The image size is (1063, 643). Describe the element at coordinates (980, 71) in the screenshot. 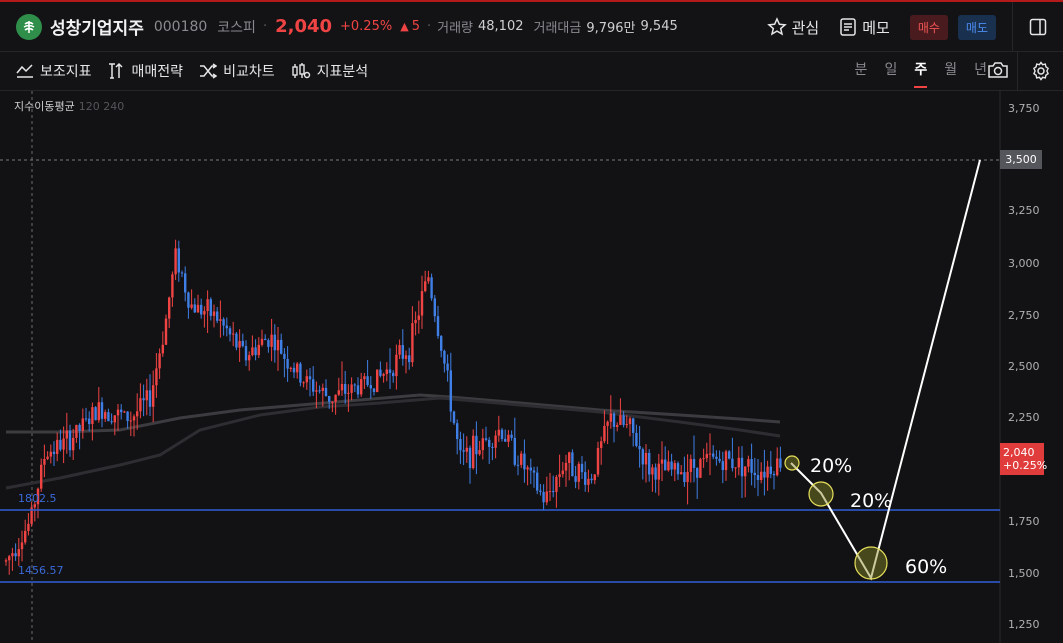

I see `period-year: 년` at that location.